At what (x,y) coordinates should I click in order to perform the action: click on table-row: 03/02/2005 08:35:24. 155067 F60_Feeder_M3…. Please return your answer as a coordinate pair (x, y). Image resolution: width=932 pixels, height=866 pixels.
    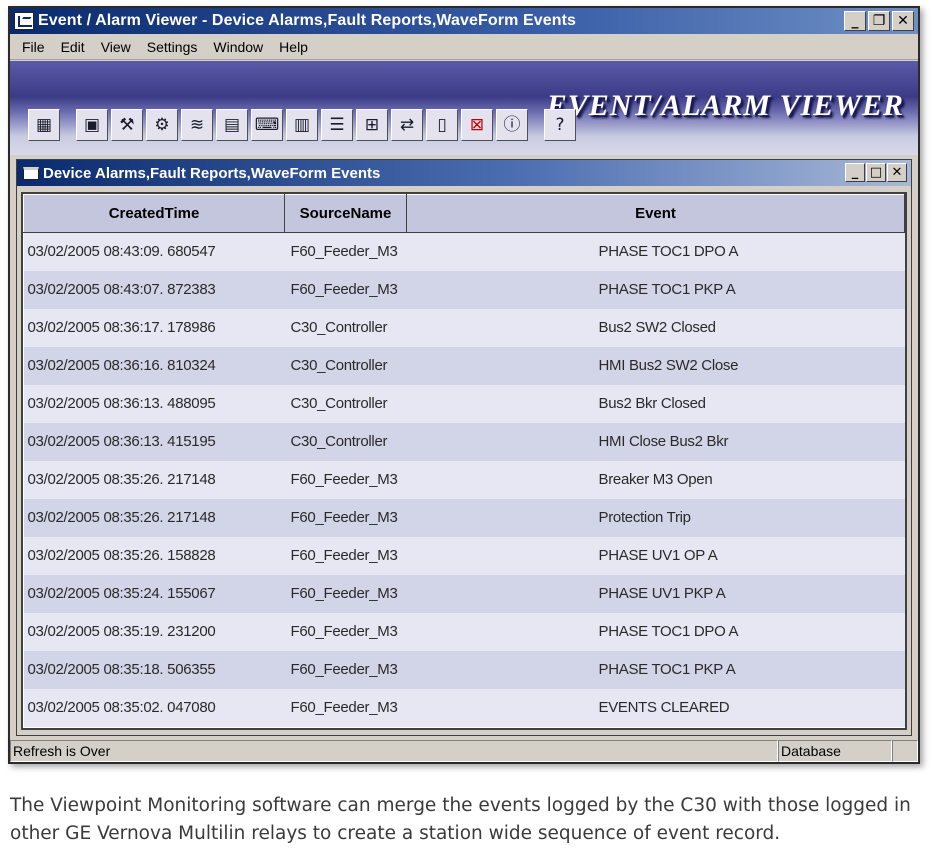
    Looking at the image, I should click on (464, 593).